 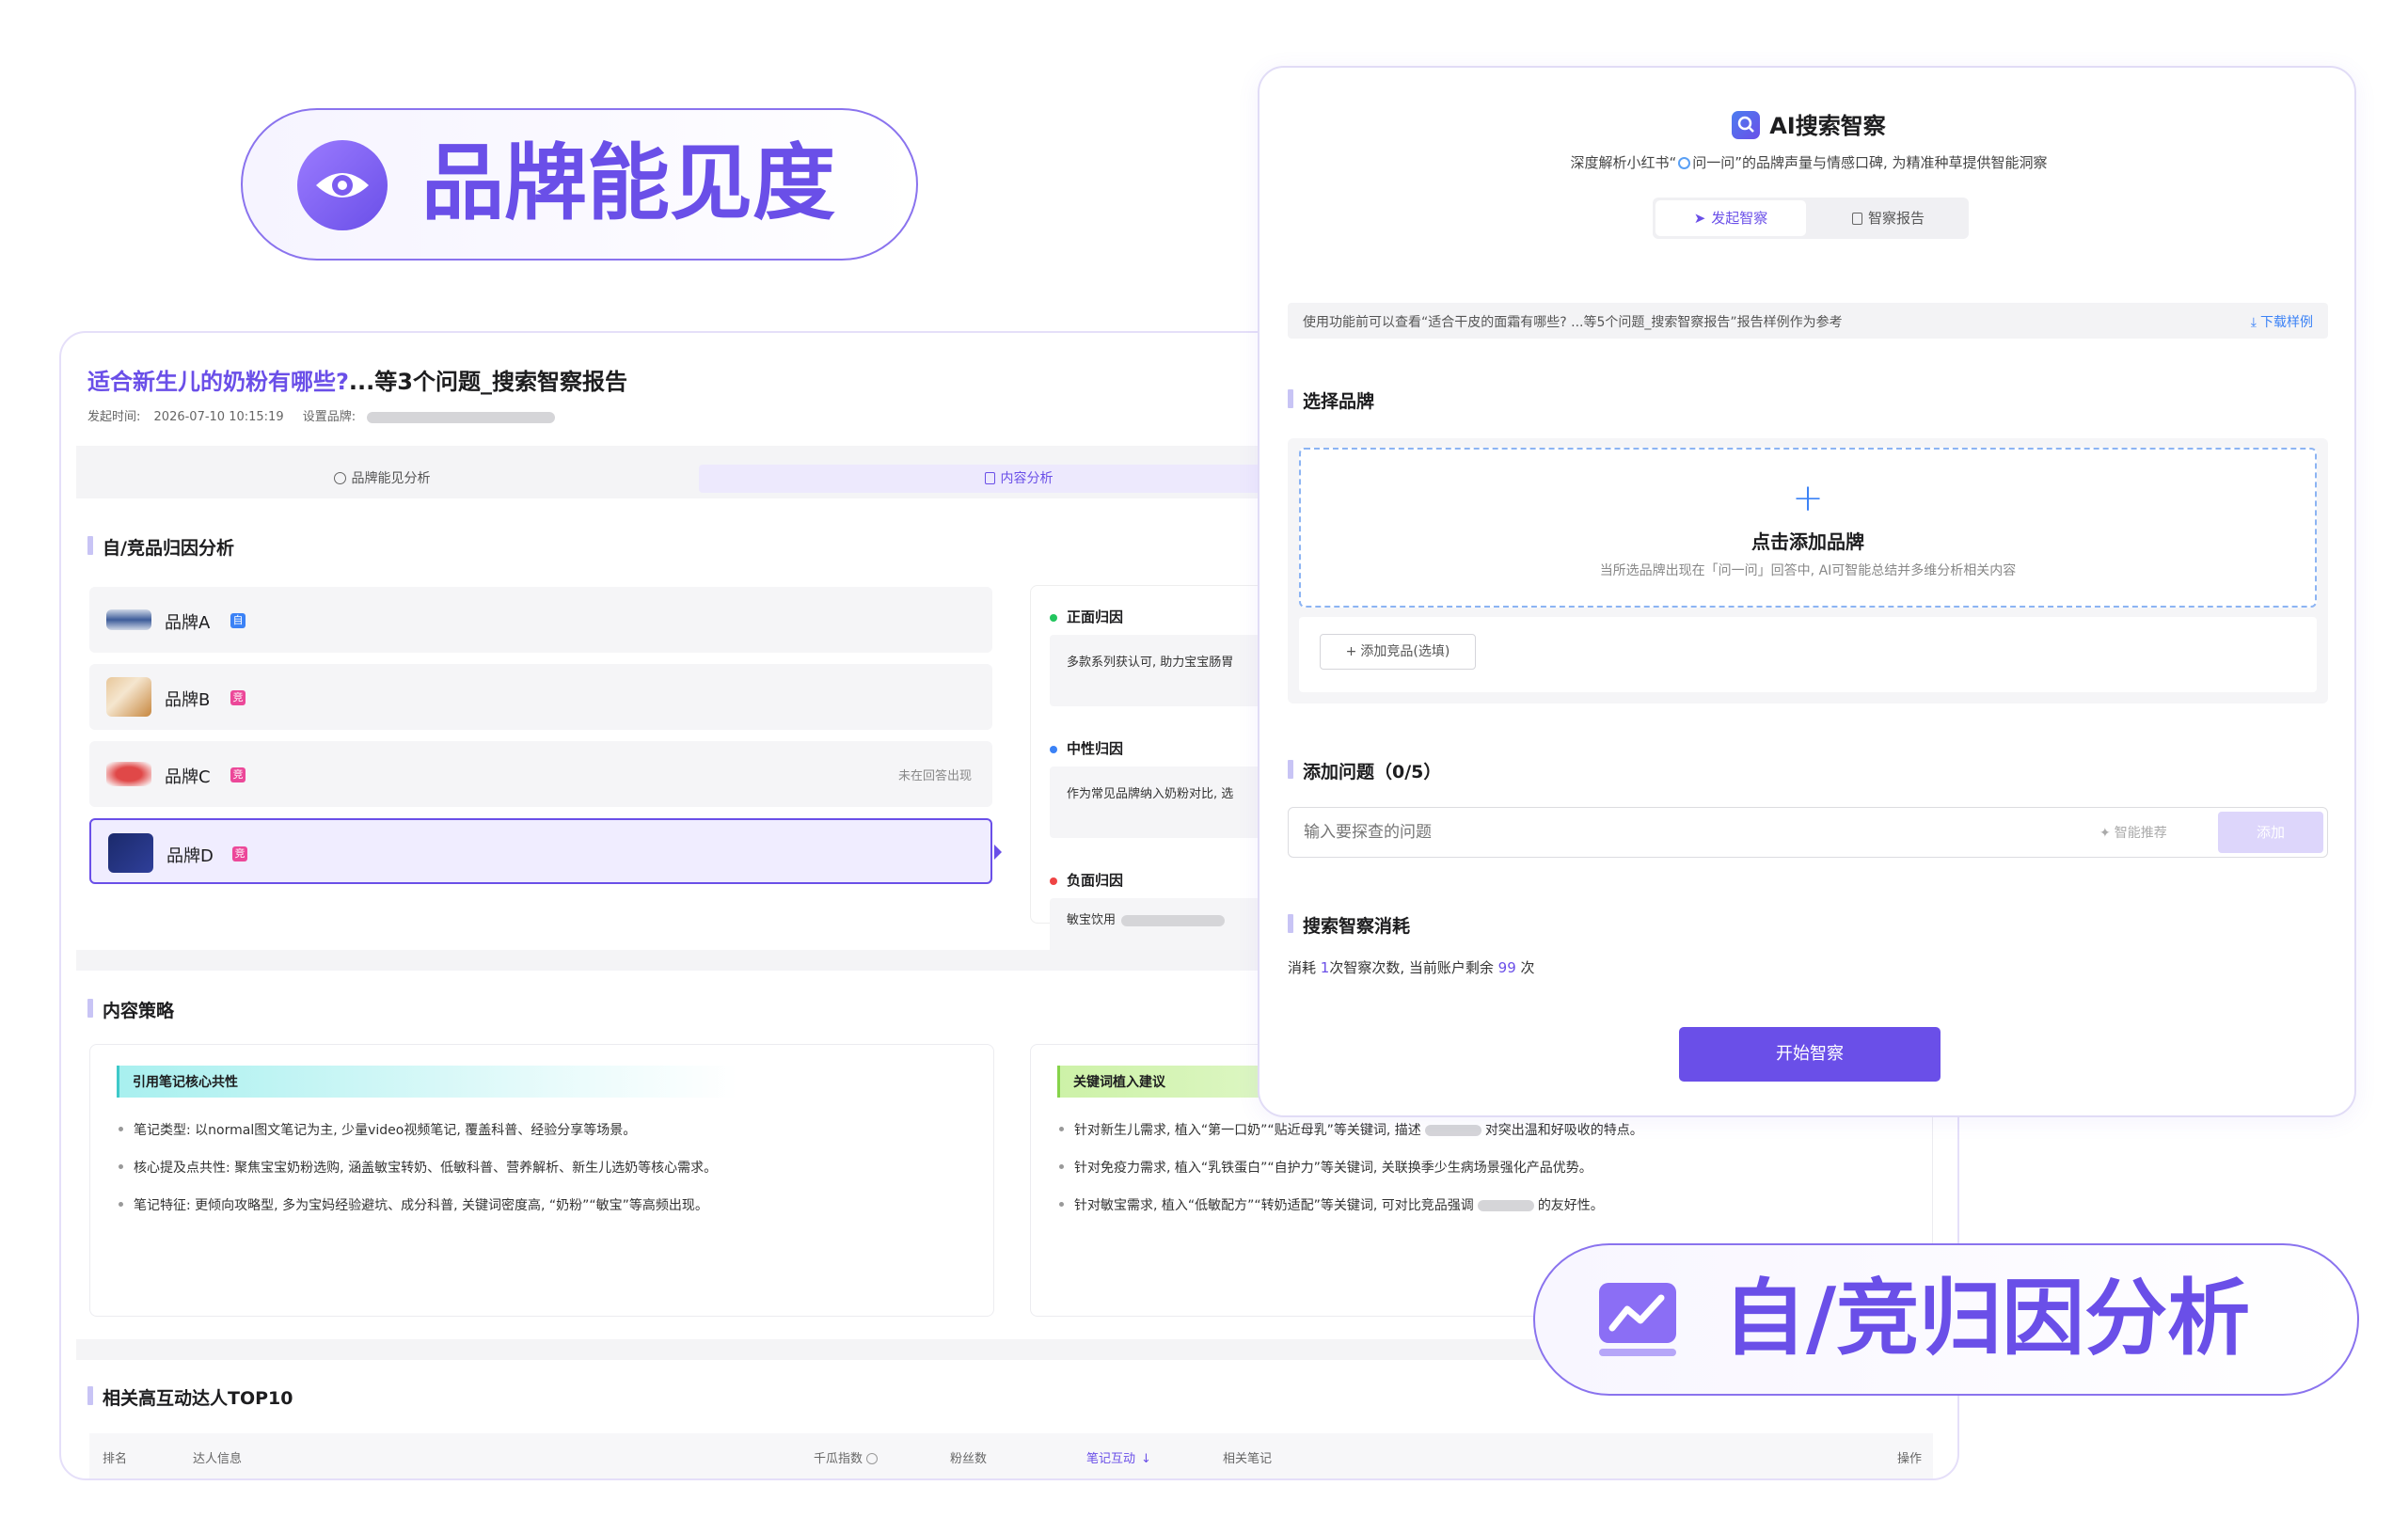 What do you see at coordinates (1685, 163) in the screenshot?
I see `xiaohongshu-ask-icon` at bounding box center [1685, 163].